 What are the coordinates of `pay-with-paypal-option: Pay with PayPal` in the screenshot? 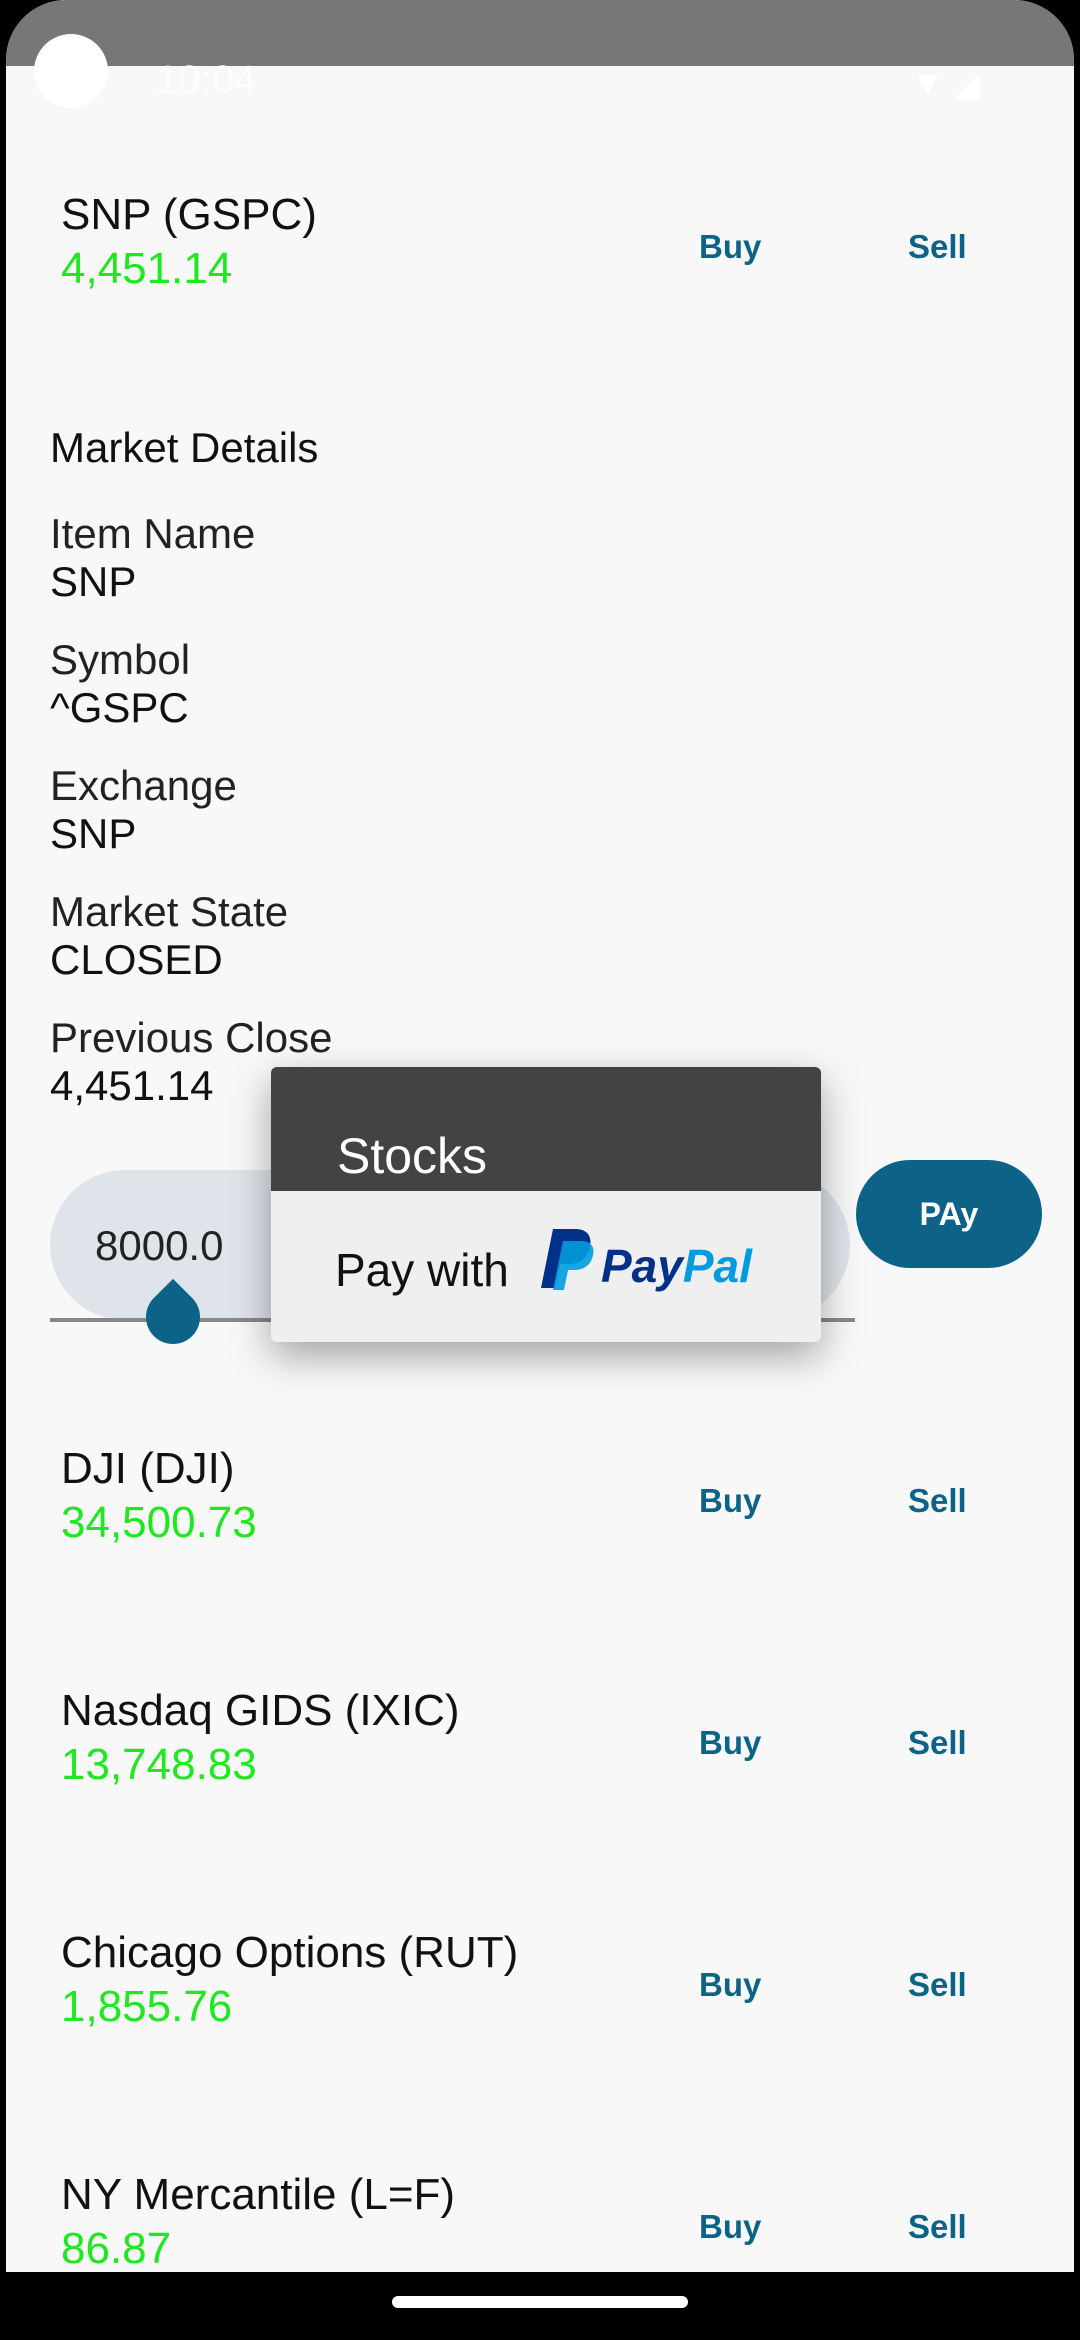 It's located at (546, 1266).